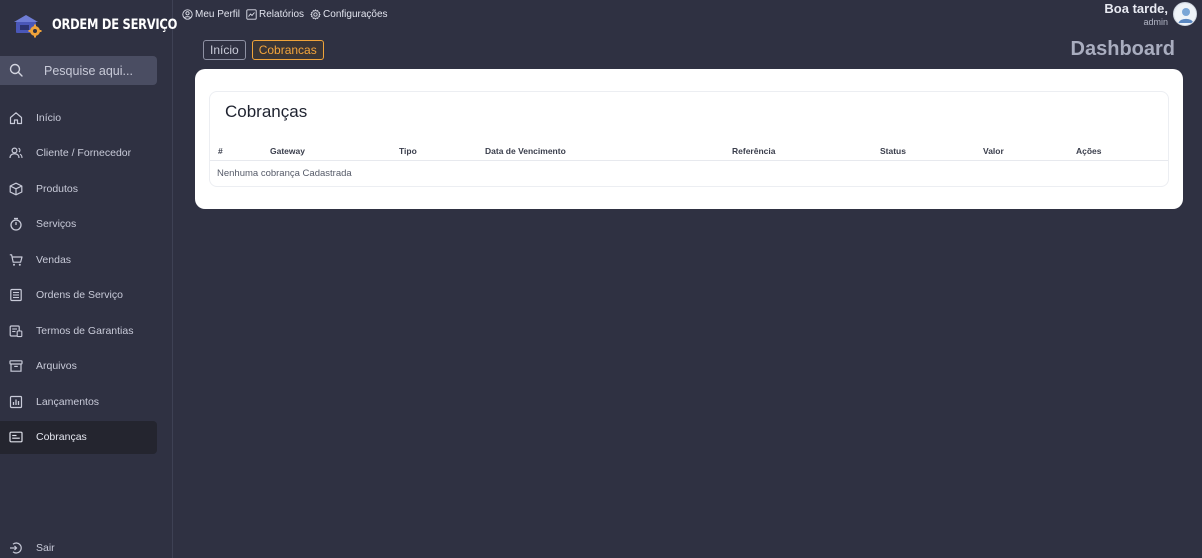  What do you see at coordinates (78, 117) in the screenshot?
I see `sidebar-item-inicio: Início` at bounding box center [78, 117].